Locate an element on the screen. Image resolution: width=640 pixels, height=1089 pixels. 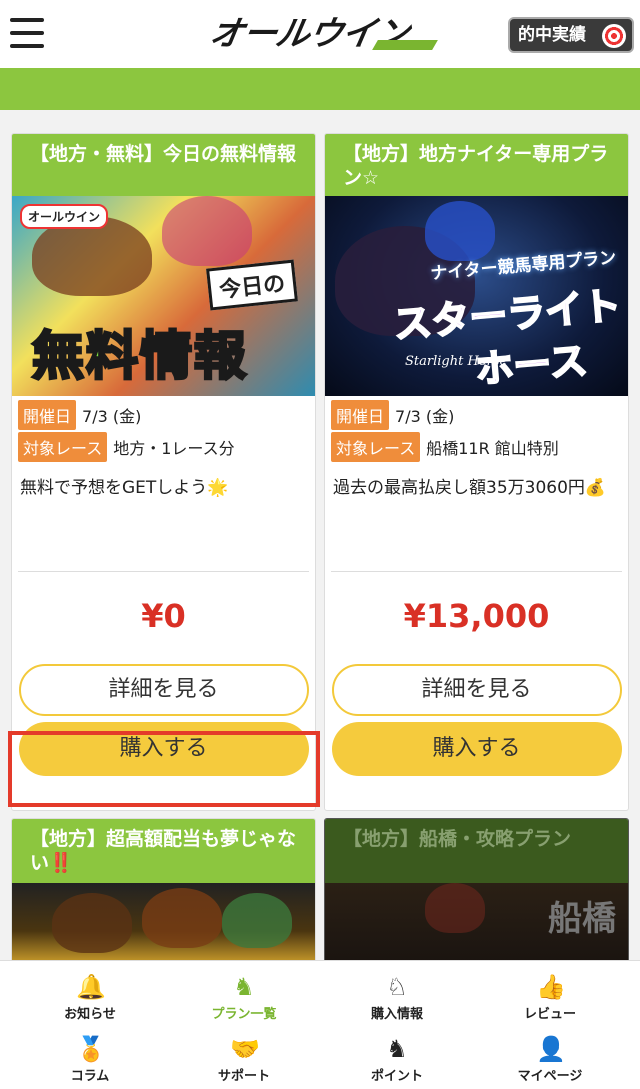
plan-title: 【地方・無料】今日の無料情報 is located at coordinates (163, 165).